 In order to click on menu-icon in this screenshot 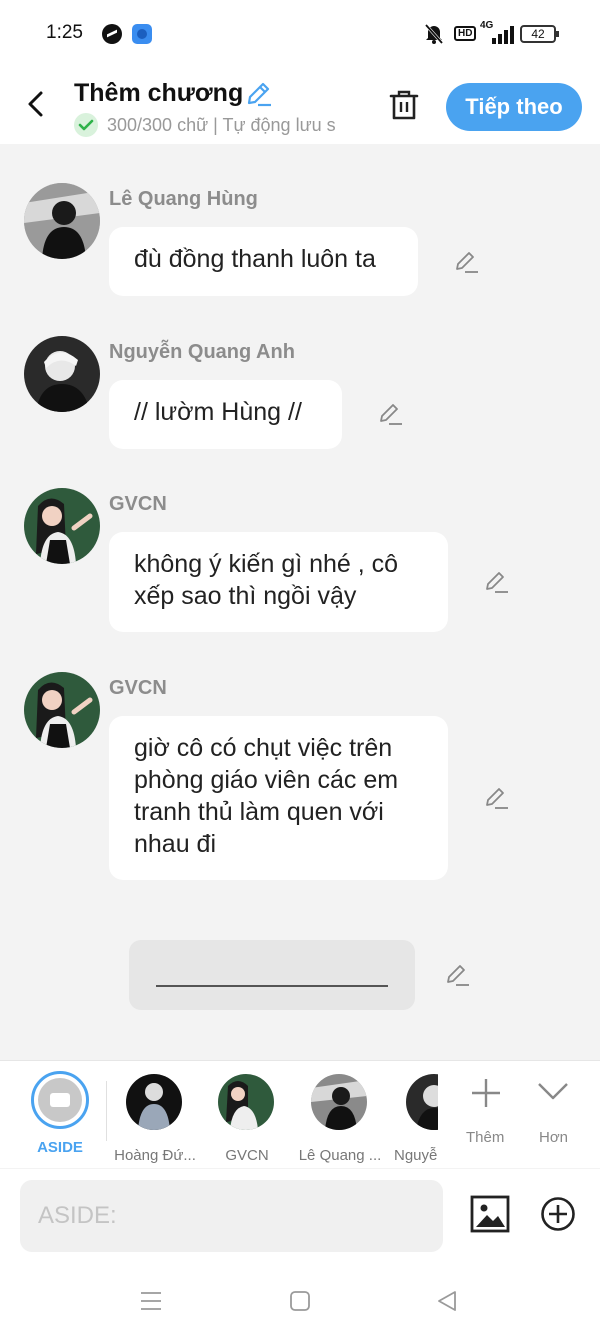, I will do `click(151, 1301)`.